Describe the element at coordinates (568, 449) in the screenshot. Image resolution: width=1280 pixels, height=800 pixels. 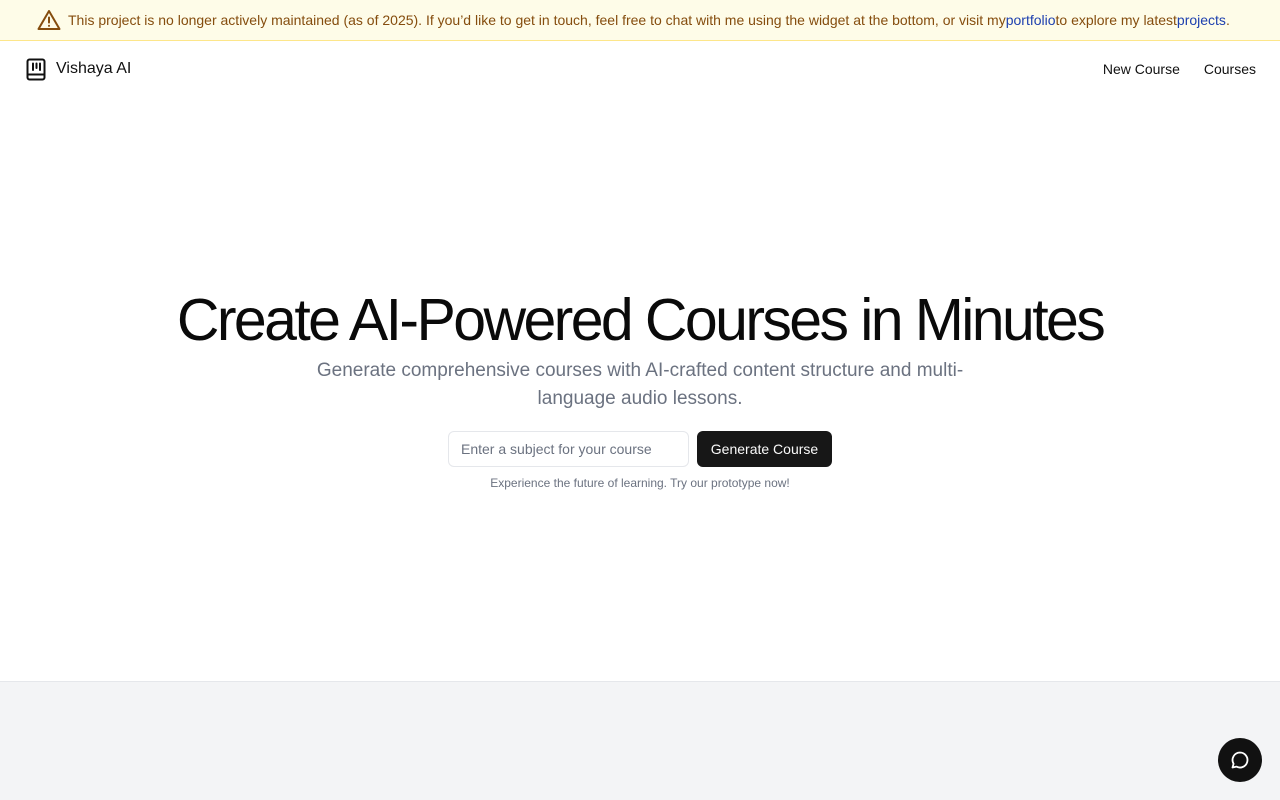
I see `subject-input` at that location.